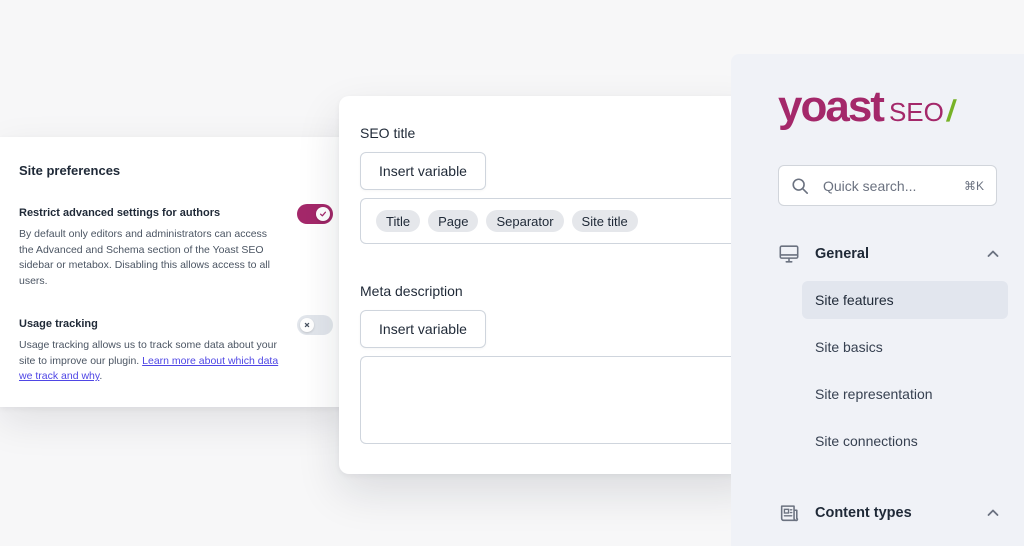 This screenshot has width=1024, height=546. What do you see at coordinates (951, 111) in the screenshot?
I see `logo-slash: /` at bounding box center [951, 111].